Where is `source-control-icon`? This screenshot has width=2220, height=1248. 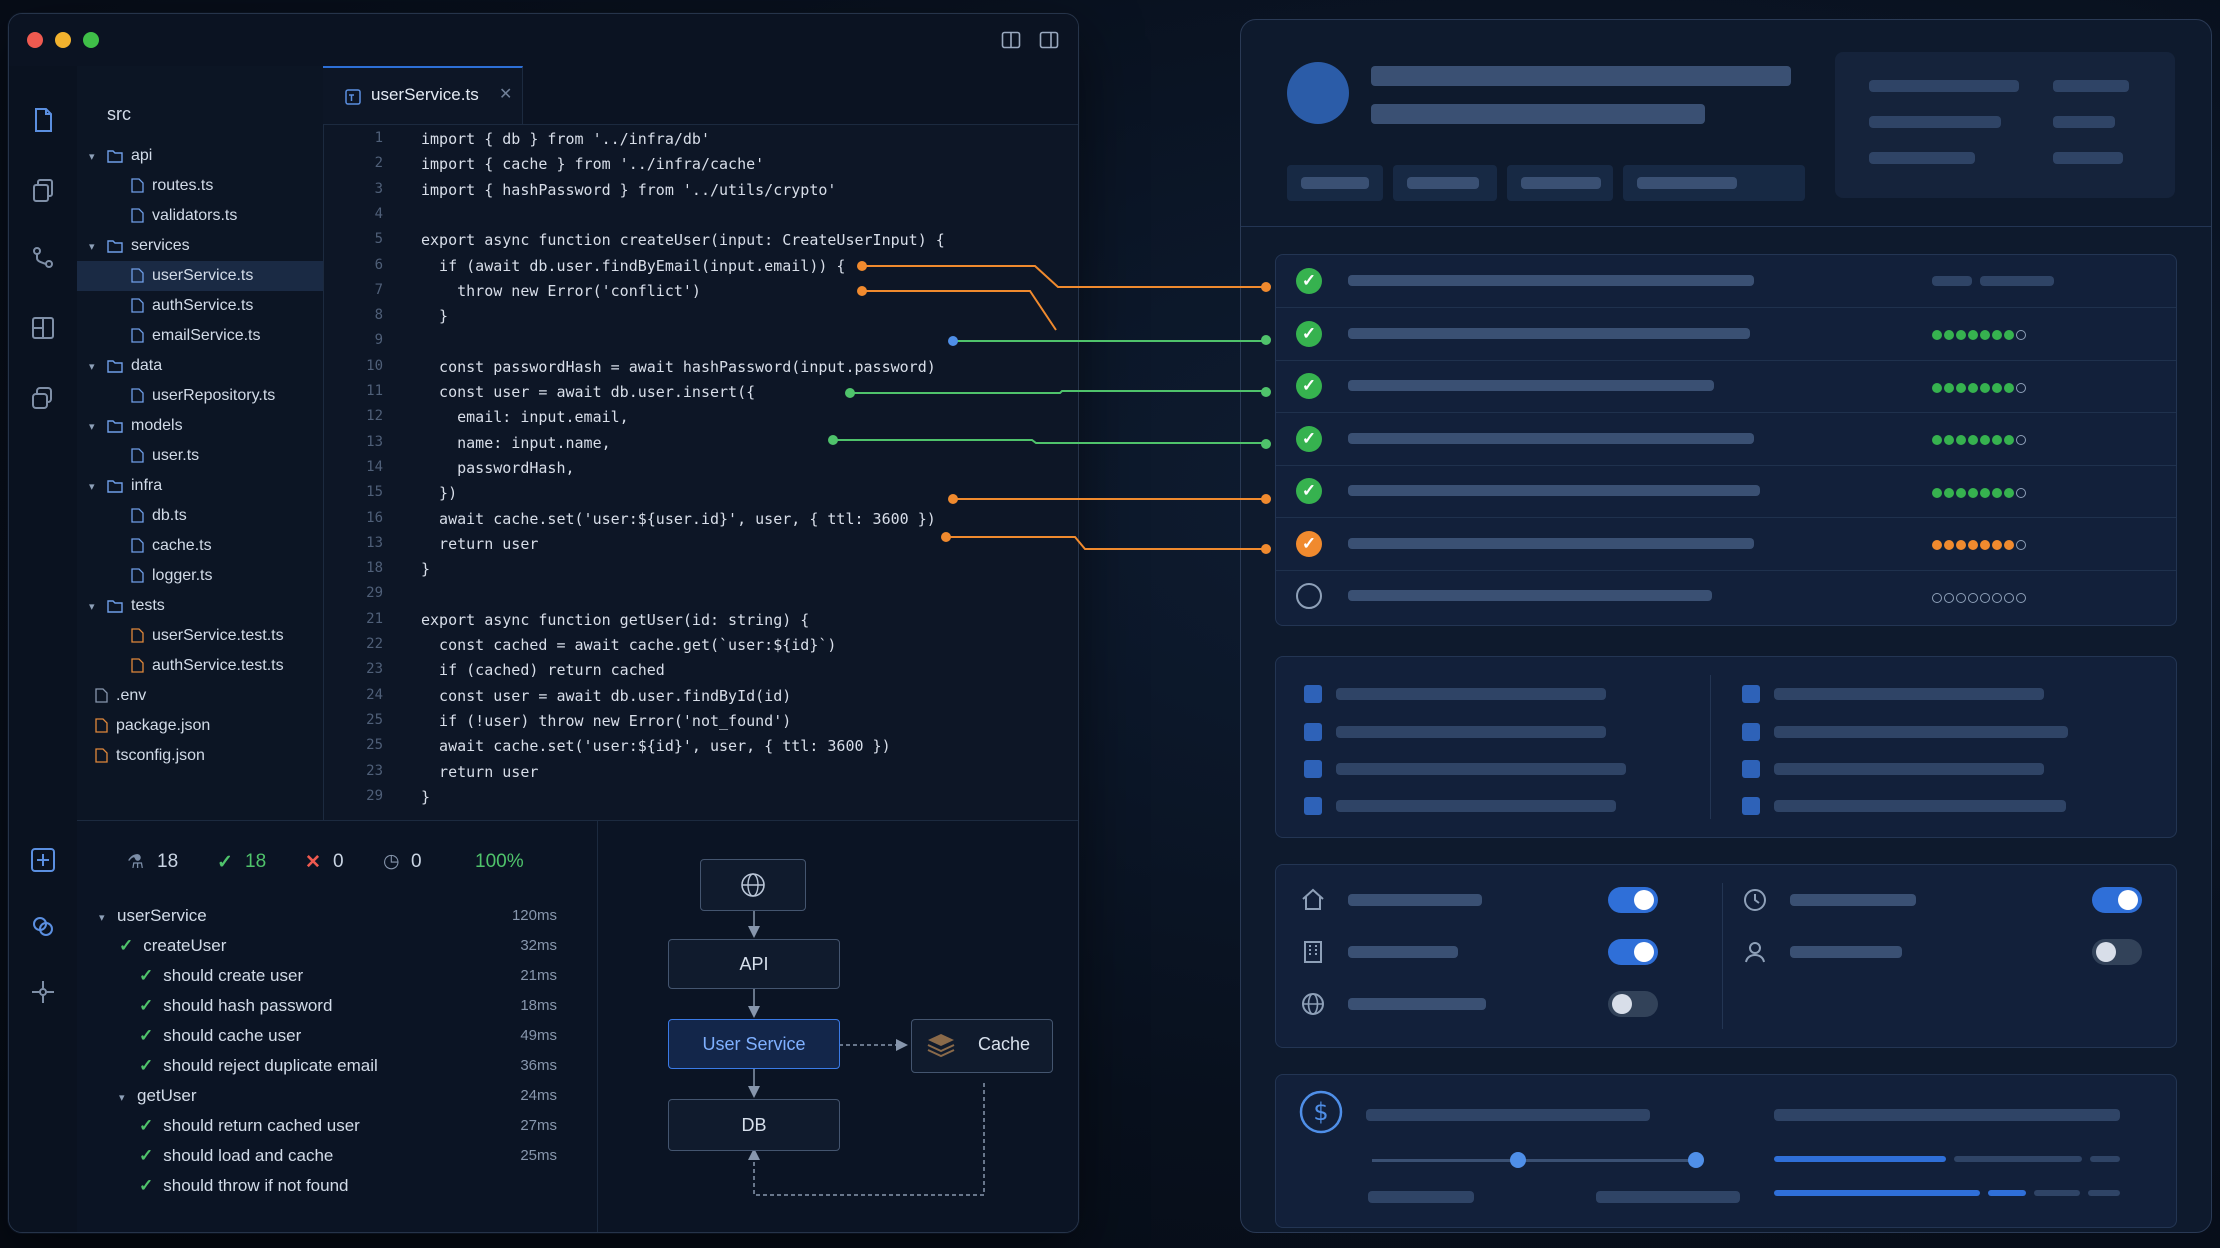
source-control-icon is located at coordinates (43, 258).